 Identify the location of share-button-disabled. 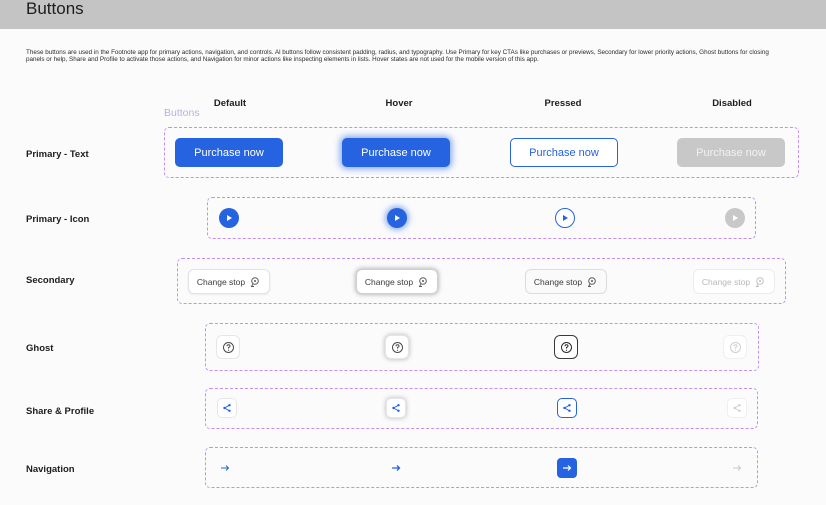
(737, 408).